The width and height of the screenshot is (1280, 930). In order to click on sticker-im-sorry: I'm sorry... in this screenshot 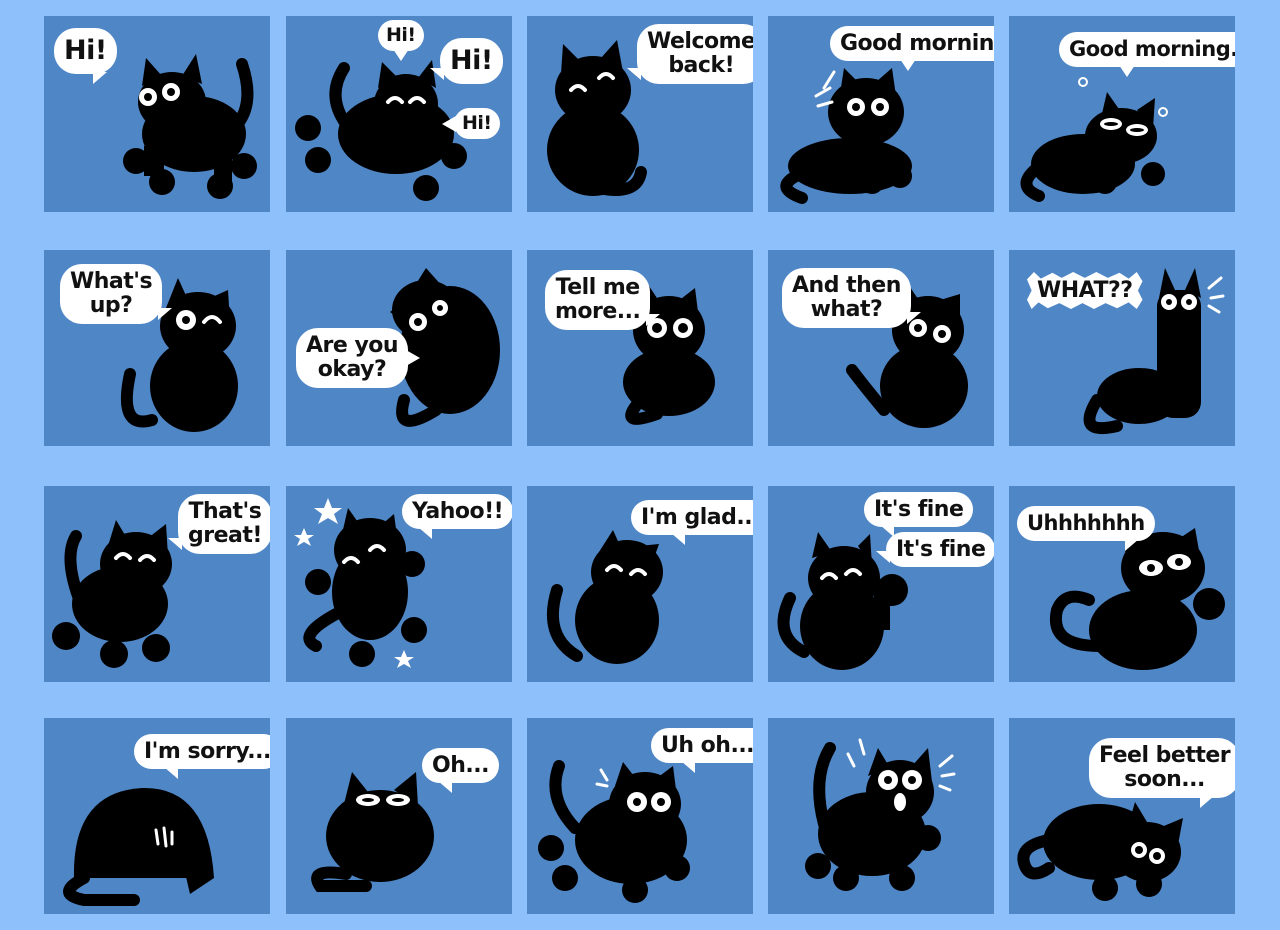, I will do `click(157, 816)`.